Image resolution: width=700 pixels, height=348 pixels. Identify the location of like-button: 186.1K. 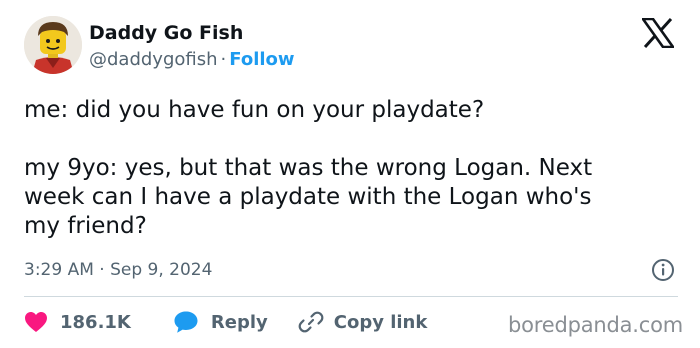
(77, 322).